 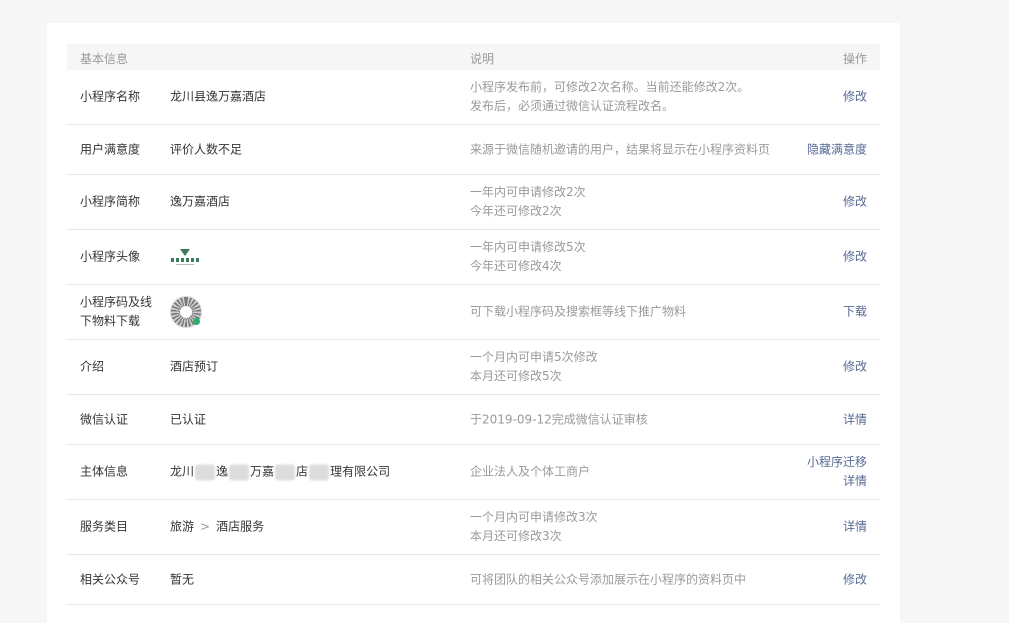 I want to click on row-description: 一个月内可申请修改3次 本月还可修改3次, so click(x=534, y=527).